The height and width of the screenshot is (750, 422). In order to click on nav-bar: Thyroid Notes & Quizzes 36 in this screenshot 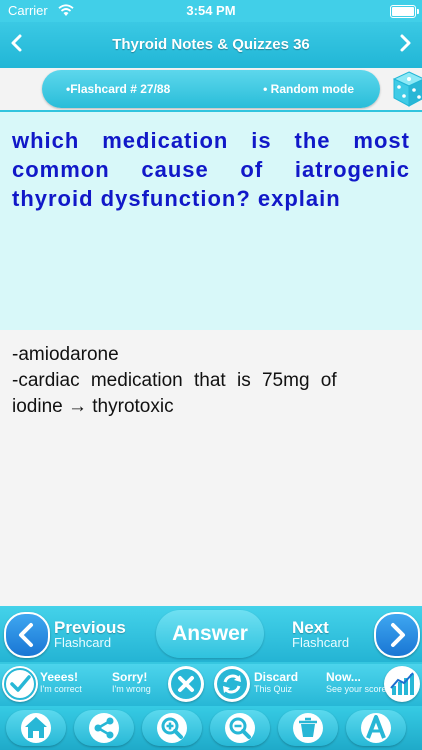, I will do `click(211, 45)`.